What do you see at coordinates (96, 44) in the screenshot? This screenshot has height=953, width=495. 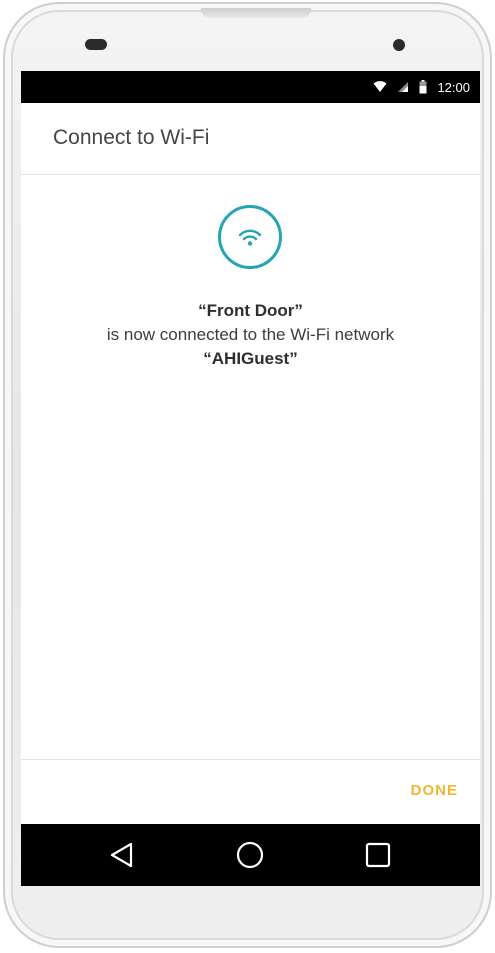 I see `earpiece-speaker` at bounding box center [96, 44].